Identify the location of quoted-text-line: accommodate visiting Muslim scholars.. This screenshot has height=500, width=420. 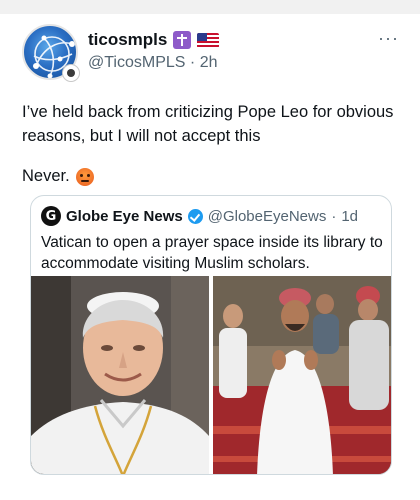
(175, 263).